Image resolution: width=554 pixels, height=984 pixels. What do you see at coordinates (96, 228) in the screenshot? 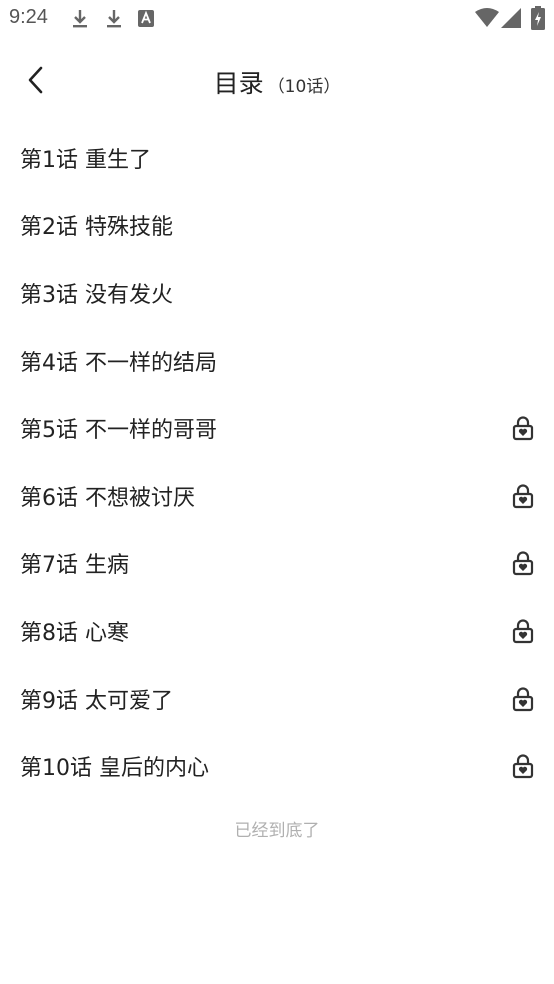
I see `chapter-title: 第2话 特殊技能` at bounding box center [96, 228].